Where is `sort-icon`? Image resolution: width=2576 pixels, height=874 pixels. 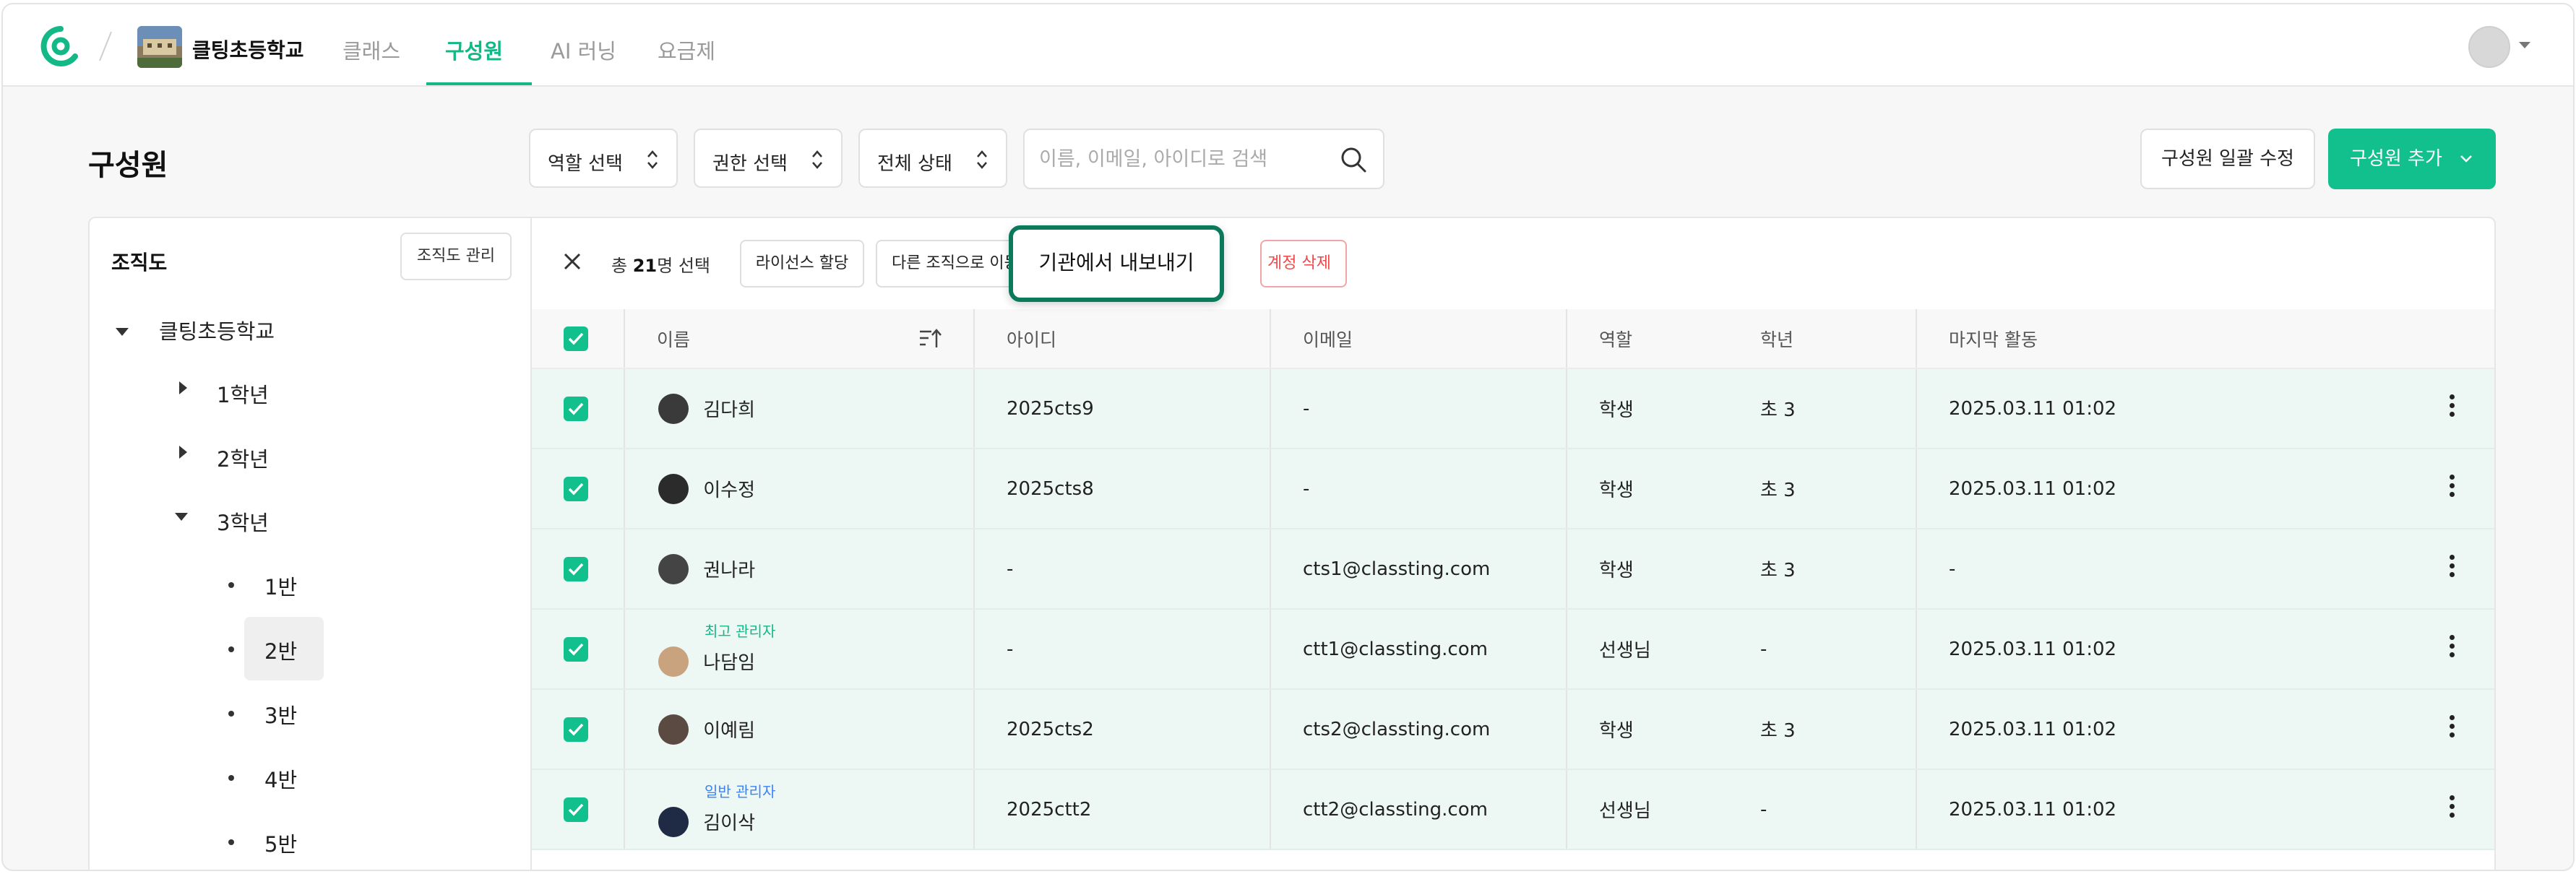
sort-icon is located at coordinates (930, 339).